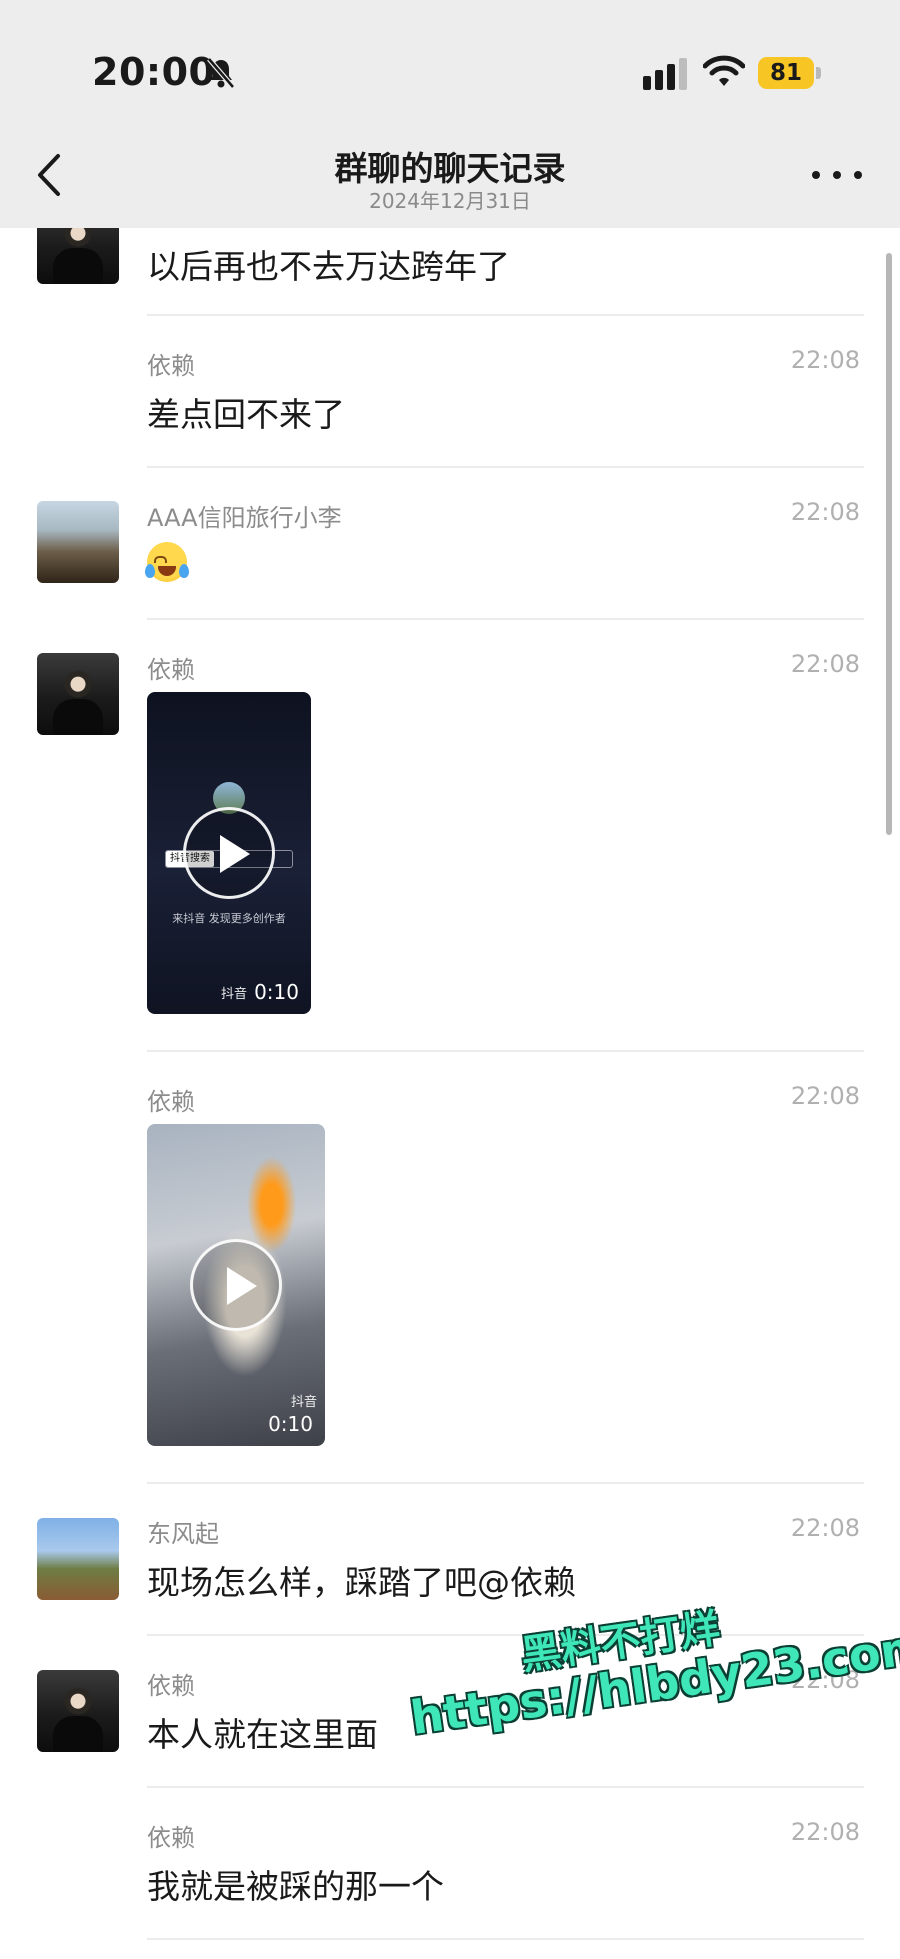  Describe the element at coordinates (167, 562) in the screenshot. I see `crying-face-emoji-icon` at that location.